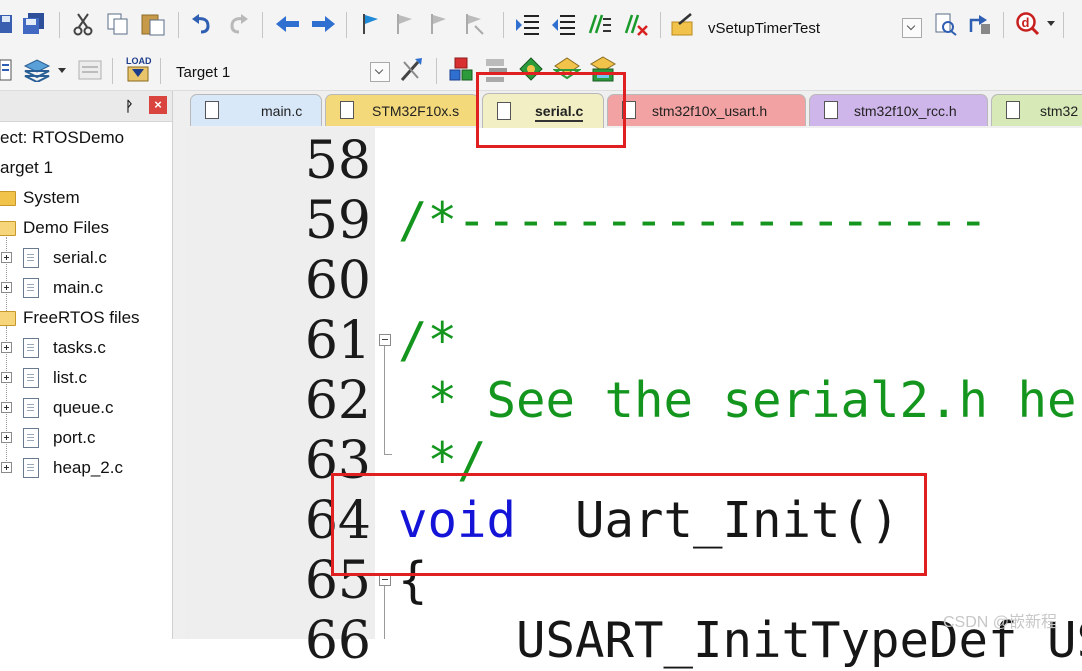 The height and width of the screenshot is (671, 1082). I want to click on target-select: Target 1, so click(280, 71).